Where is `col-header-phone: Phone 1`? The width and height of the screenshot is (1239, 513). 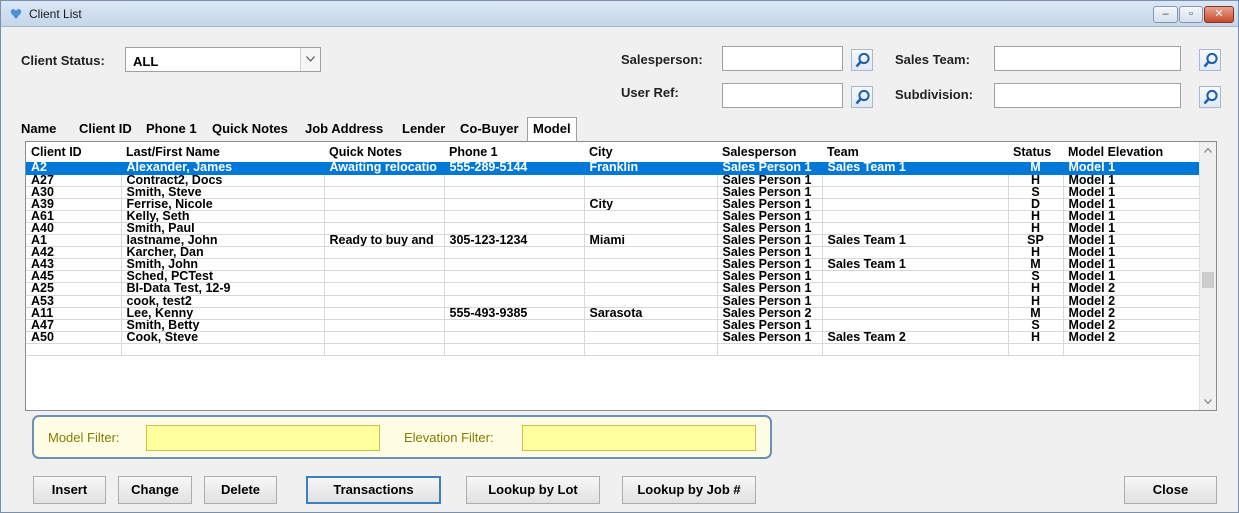 col-header-phone: Phone 1 is located at coordinates (514, 152).